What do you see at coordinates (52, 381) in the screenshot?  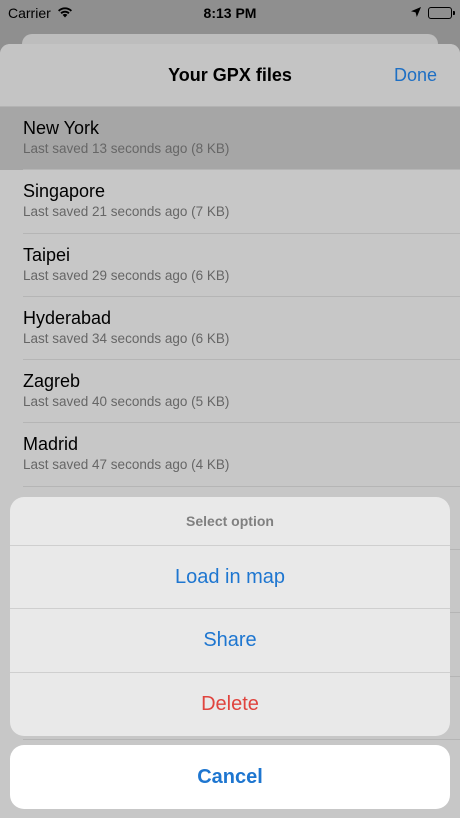 I see `file-name: Zagreb` at bounding box center [52, 381].